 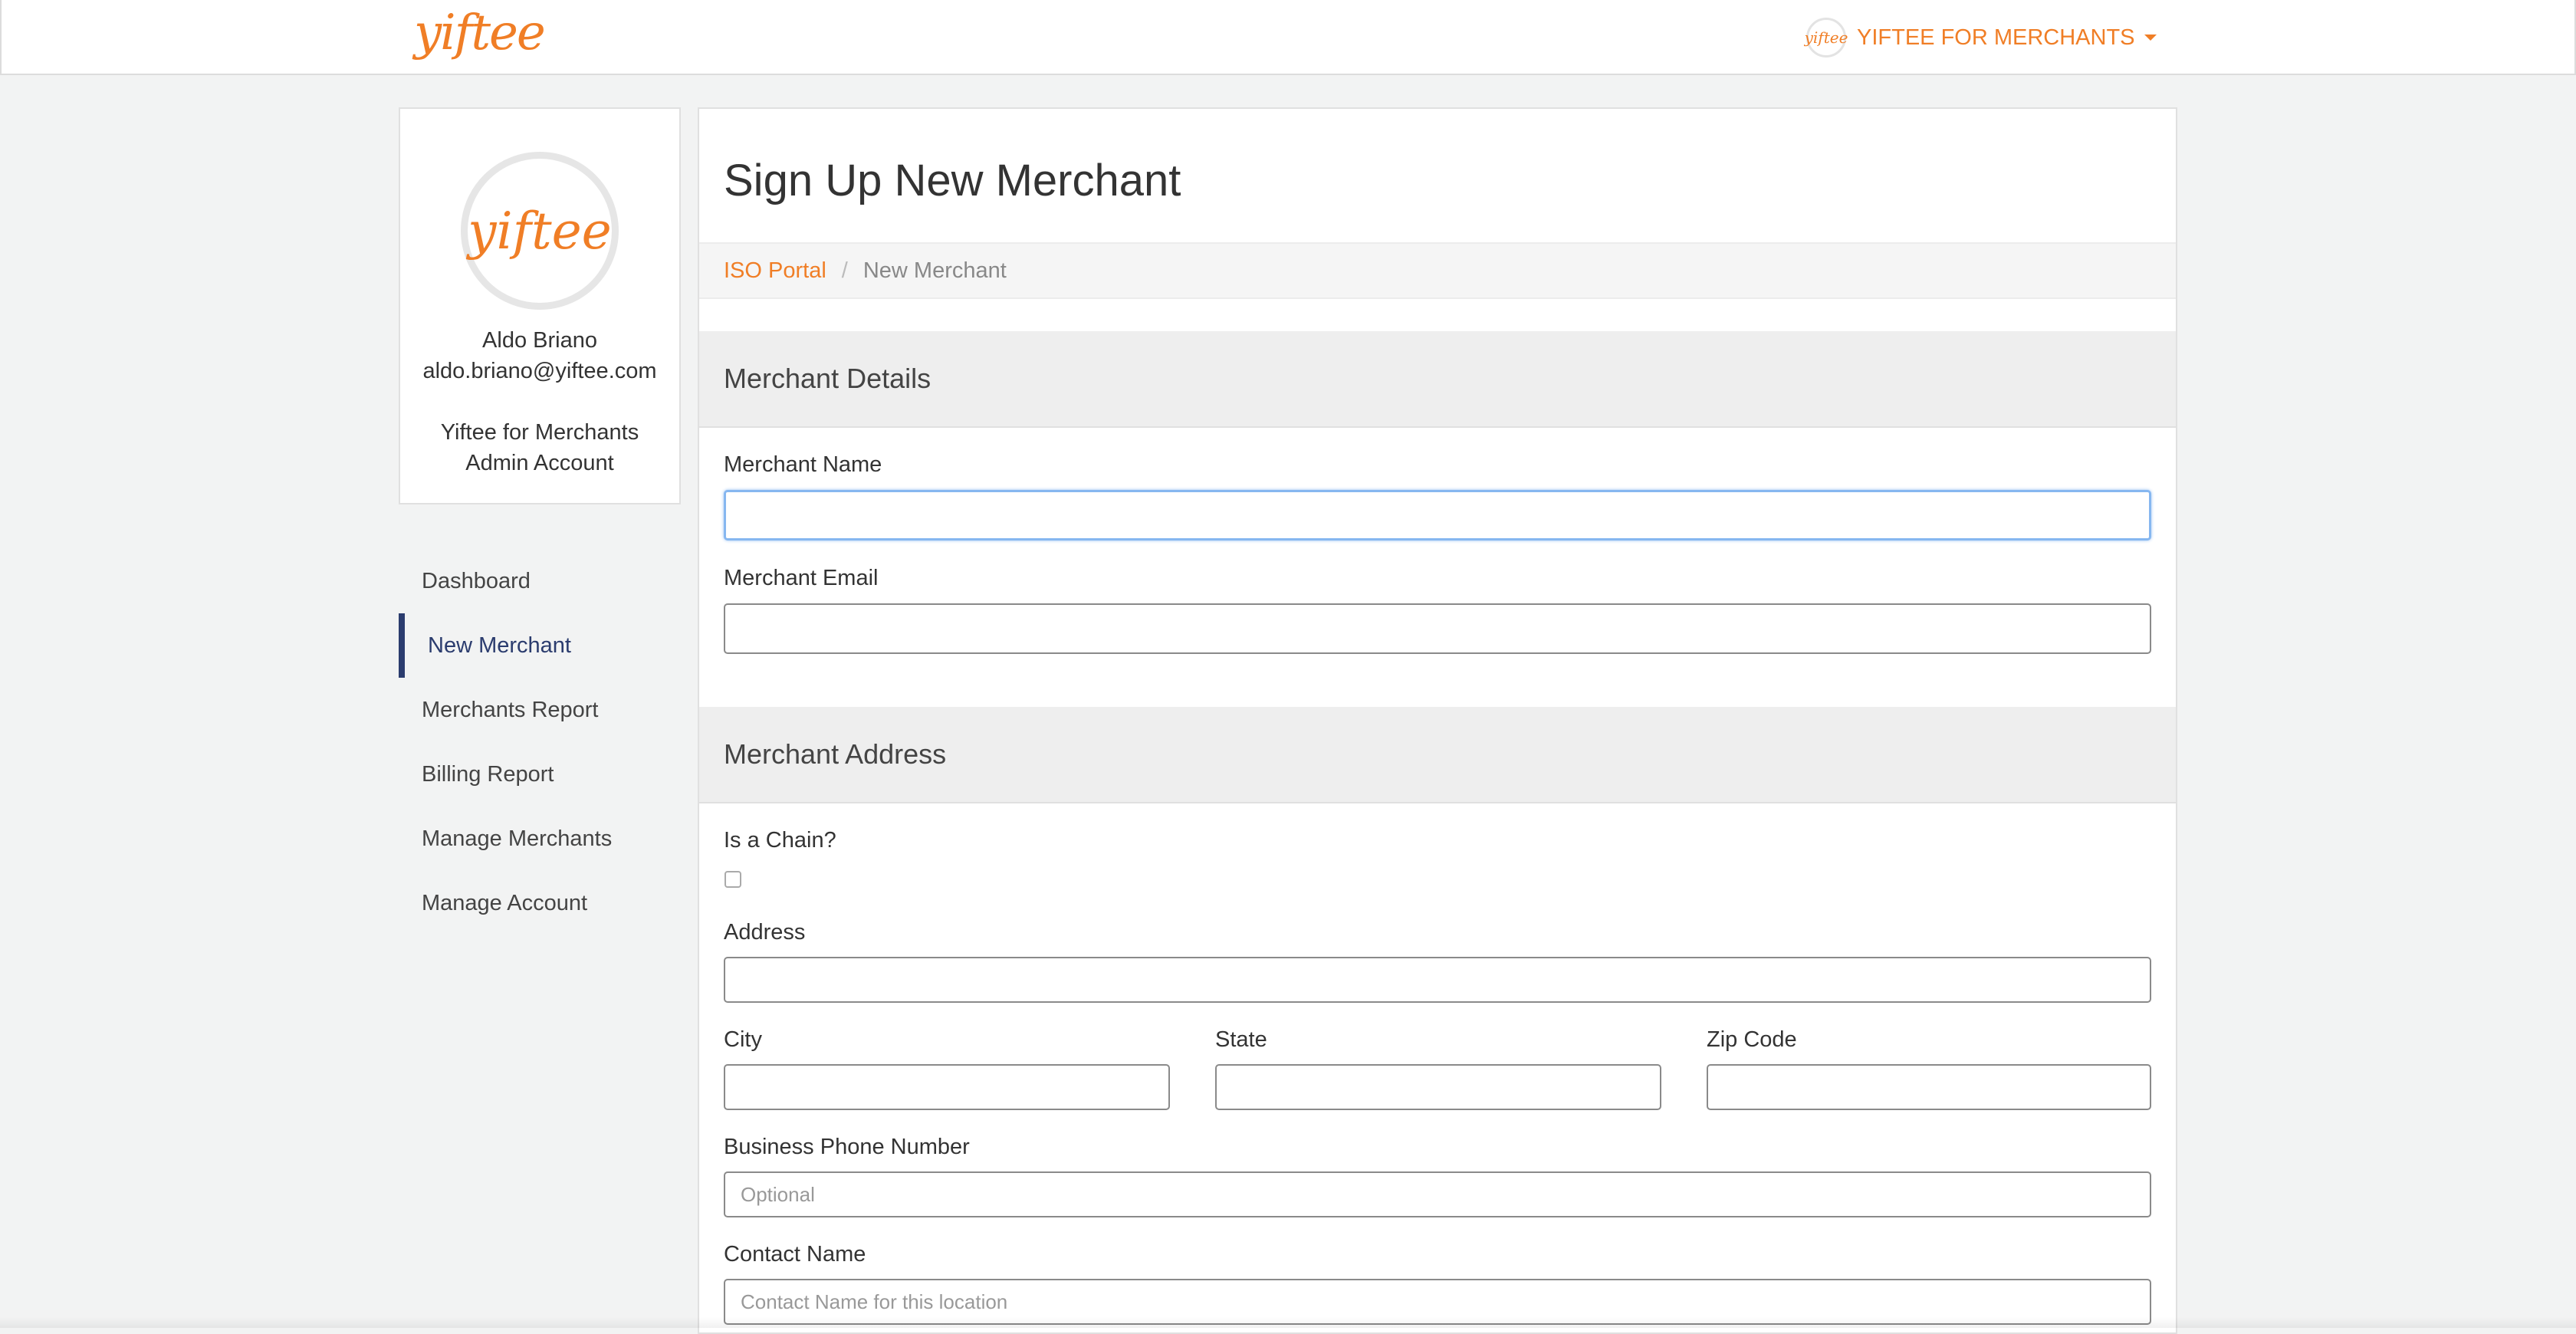 I want to click on city-label: City, so click(x=743, y=1039).